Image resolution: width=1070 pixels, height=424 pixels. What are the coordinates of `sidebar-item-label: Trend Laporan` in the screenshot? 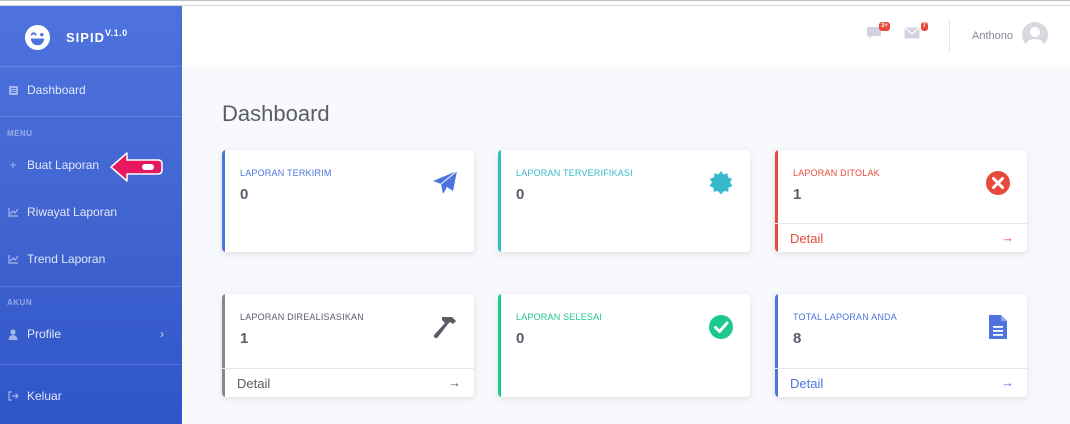 It's located at (66, 259).